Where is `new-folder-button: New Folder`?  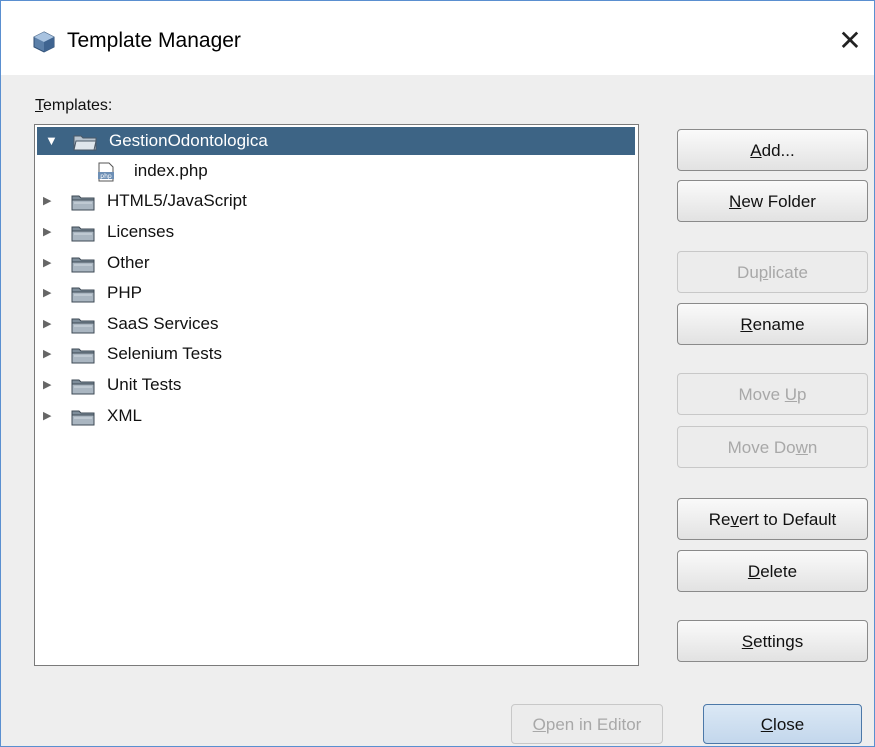 new-folder-button: New Folder is located at coordinates (772, 201).